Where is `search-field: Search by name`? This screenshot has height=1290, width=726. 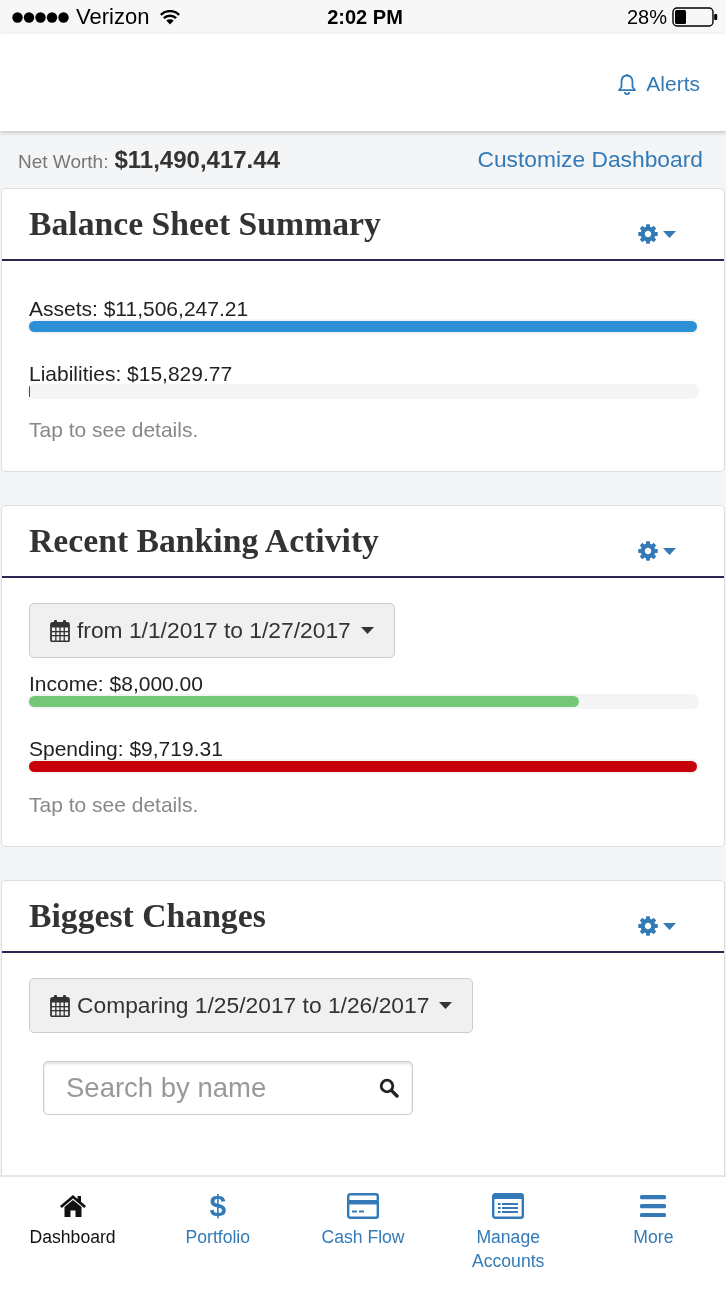 search-field: Search by name is located at coordinates (228, 1088).